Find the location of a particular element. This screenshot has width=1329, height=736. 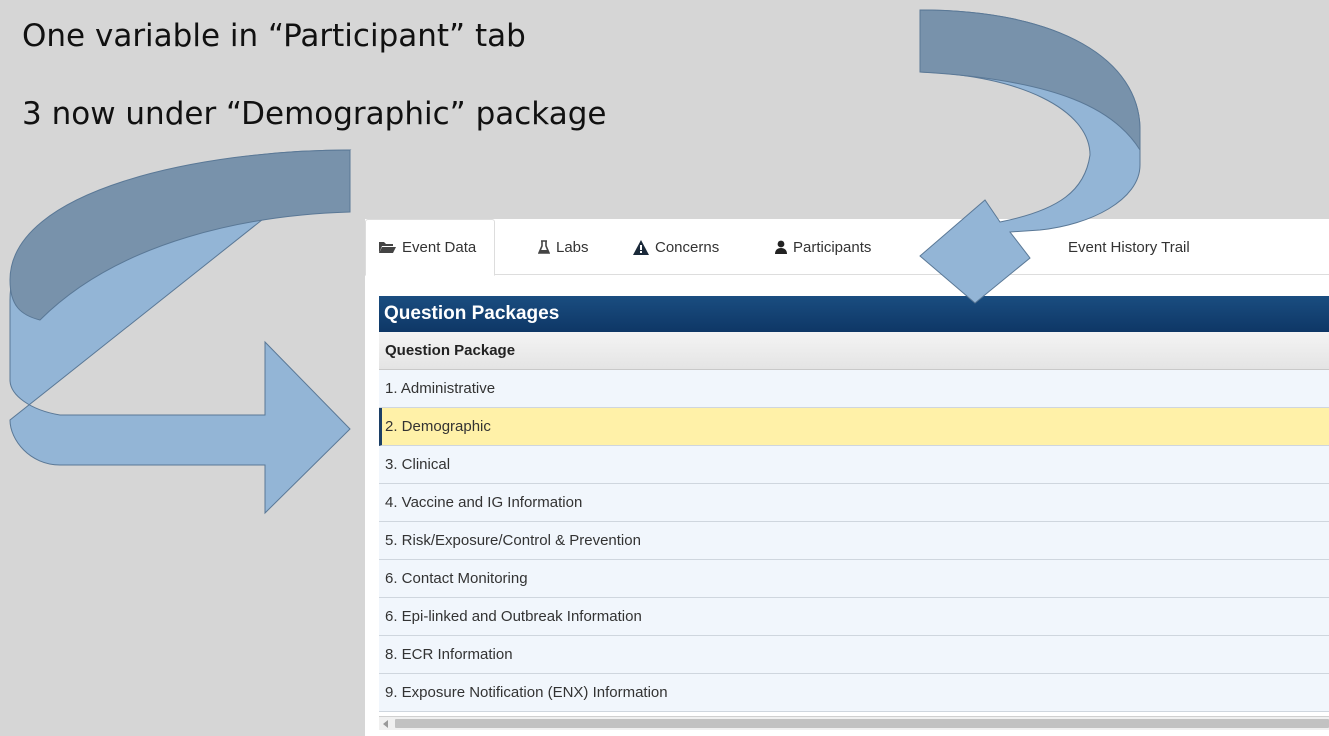

table-row: 8. ECR Information is located at coordinates (854, 655).